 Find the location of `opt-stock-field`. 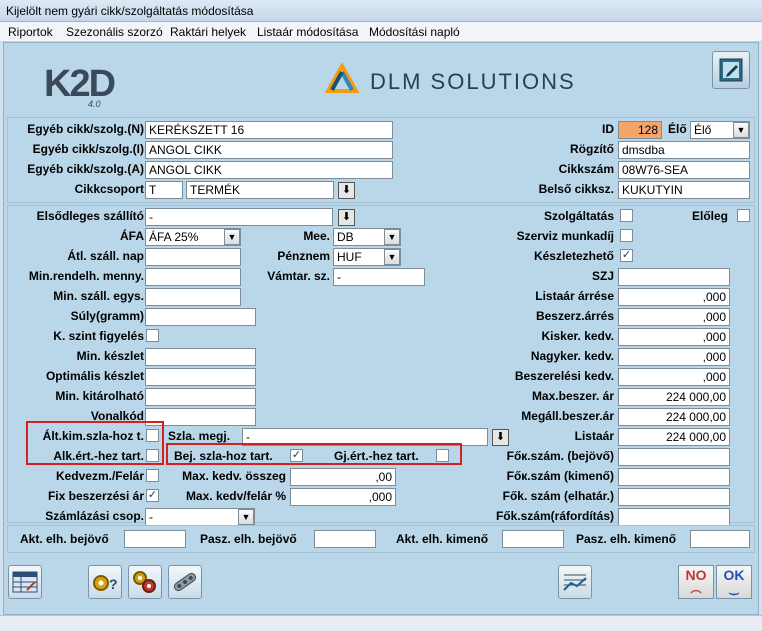

opt-stock-field is located at coordinates (200, 377).